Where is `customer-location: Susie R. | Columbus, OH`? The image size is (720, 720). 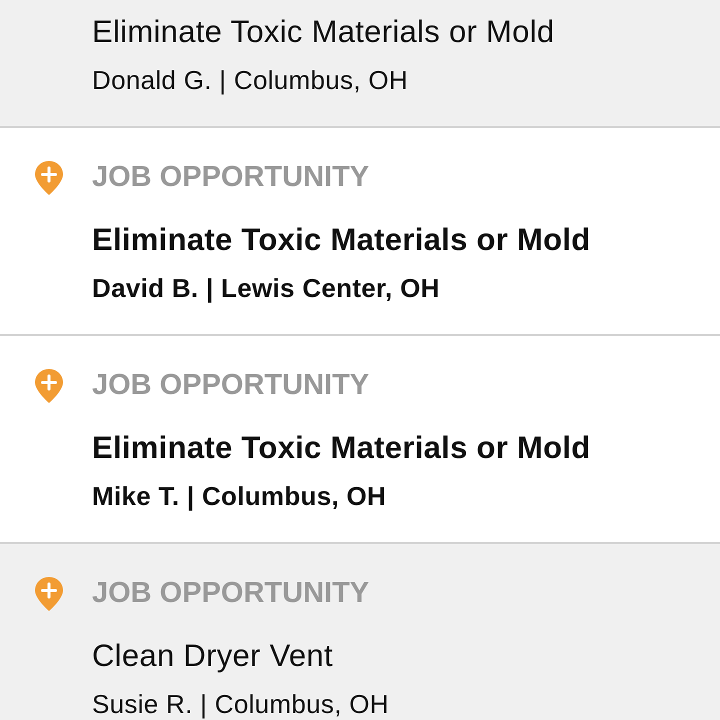 customer-location: Susie R. | Columbus, OH is located at coordinates (241, 704).